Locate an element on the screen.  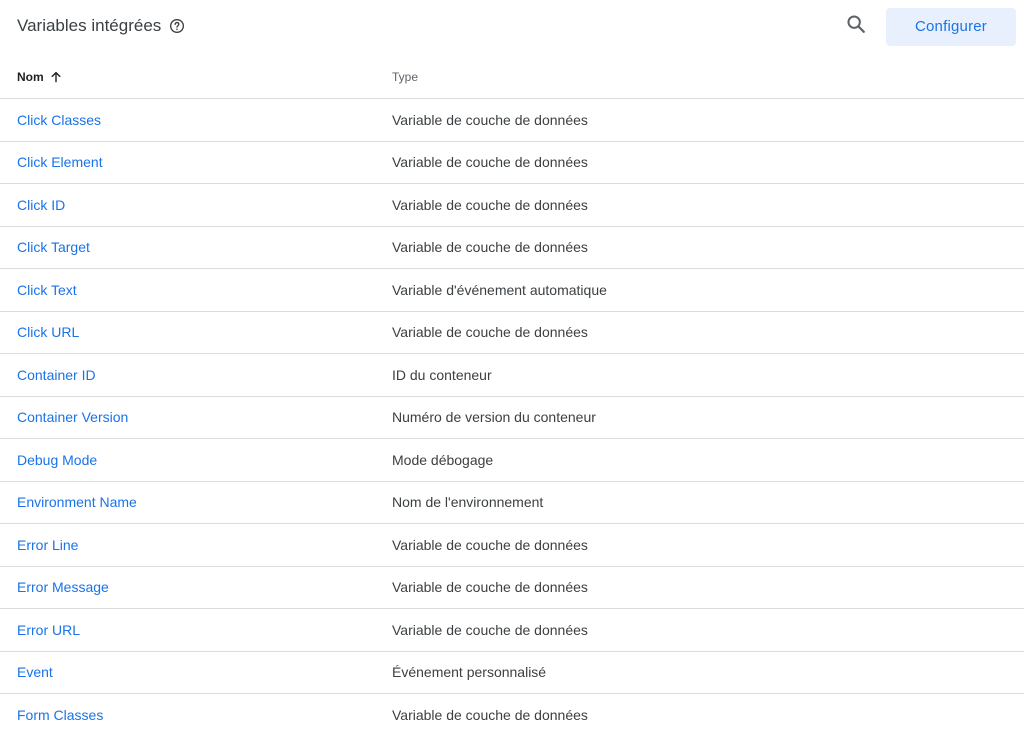
variable-name-link: Click ID is located at coordinates (41, 205).